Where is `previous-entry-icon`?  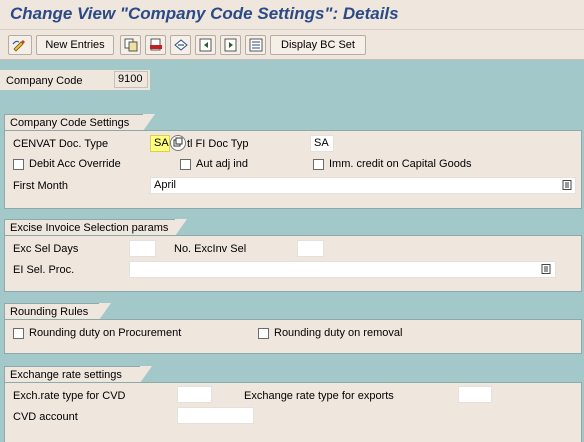 previous-entry-icon is located at coordinates (205, 45).